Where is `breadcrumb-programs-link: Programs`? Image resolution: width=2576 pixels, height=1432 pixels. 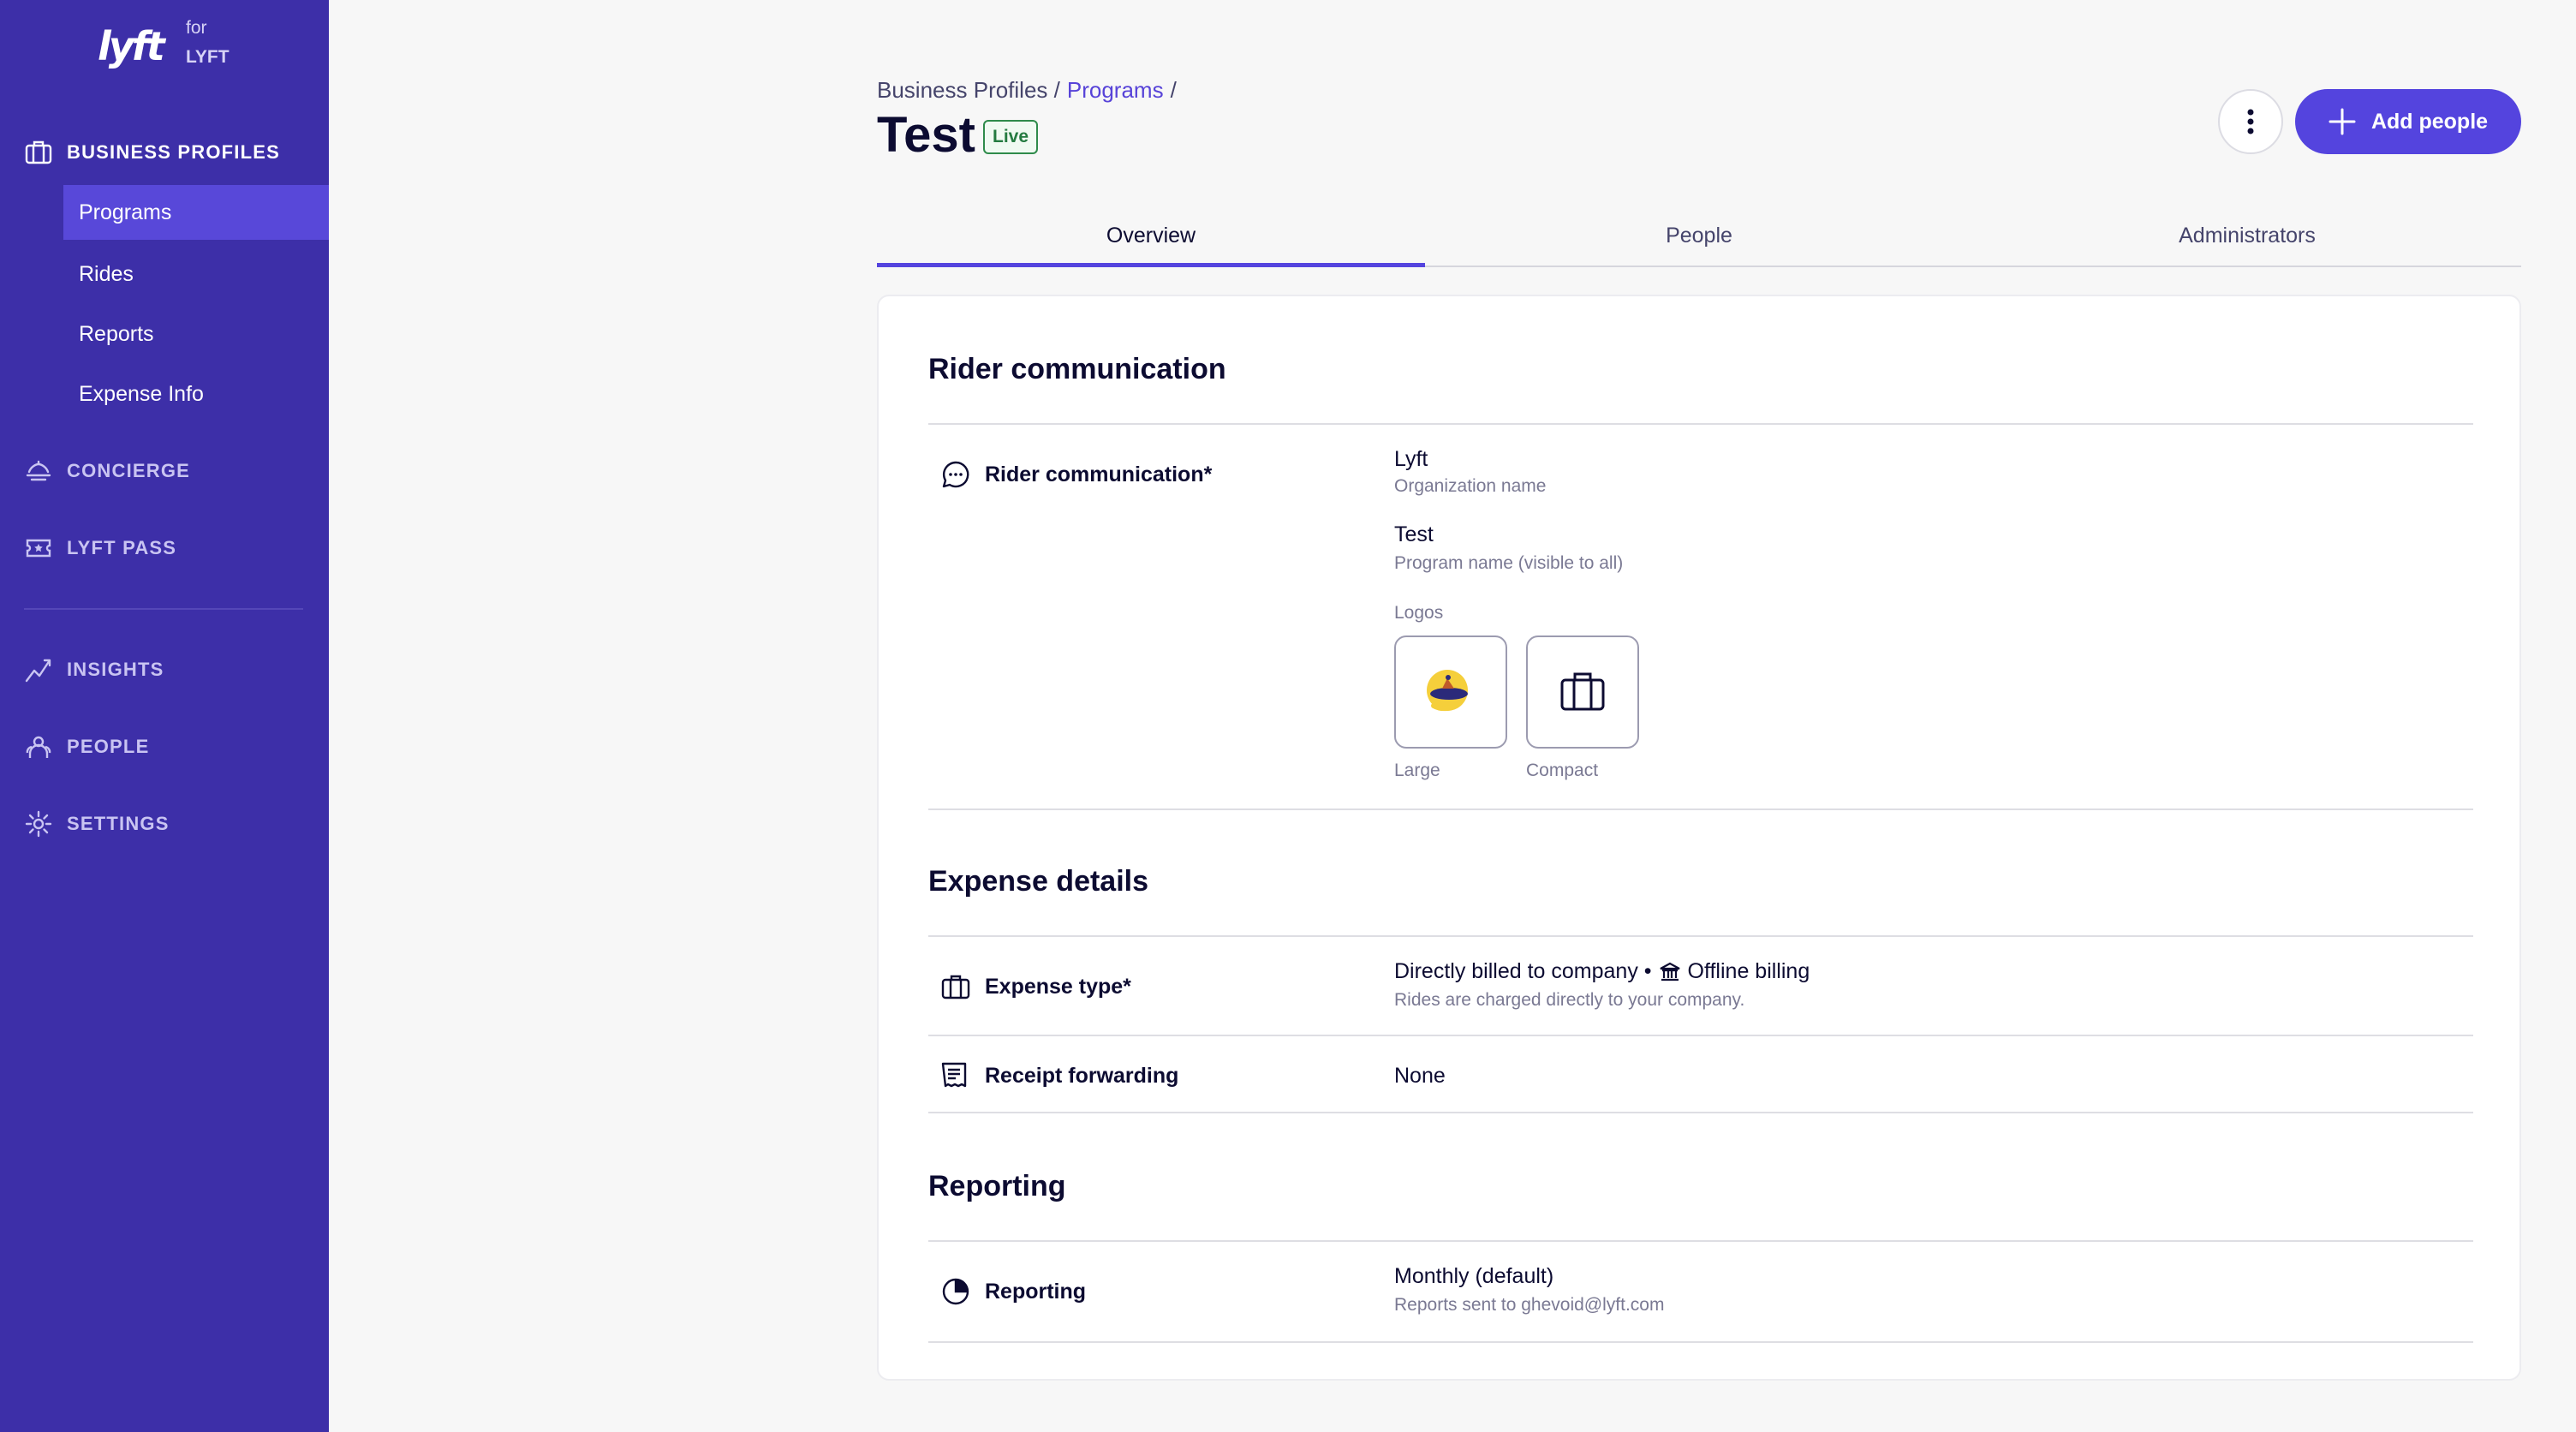
breadcrumb-programs-link: Programs is located at coordinates (1115, 90).